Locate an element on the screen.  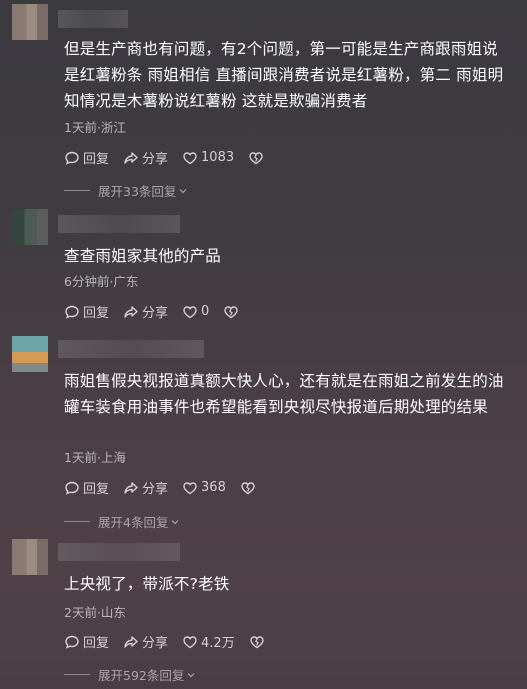
like-button: 0 is located at coordinates (195, 312).